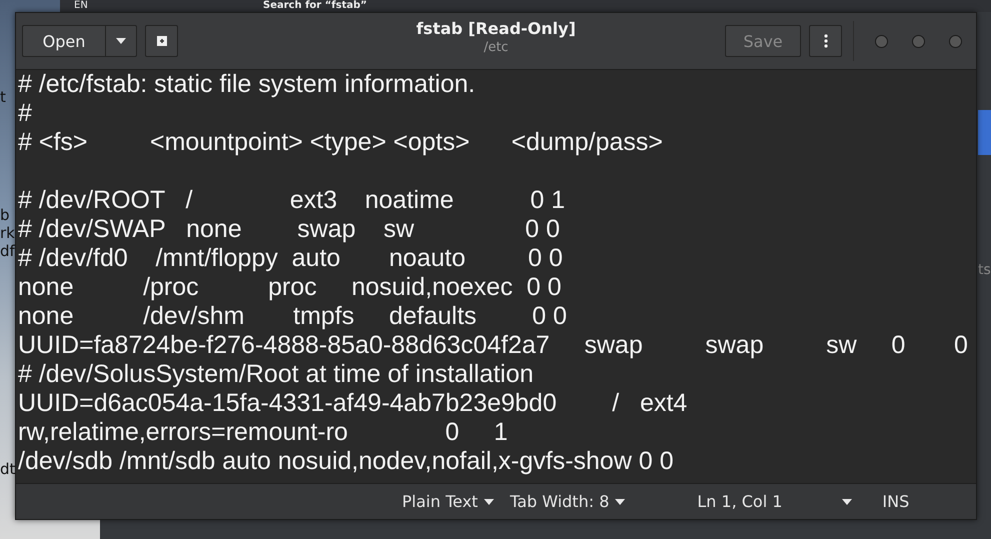  Describe the element at coordinates (984, 270) in the screenshot. I see `background-text: ts` at that location.